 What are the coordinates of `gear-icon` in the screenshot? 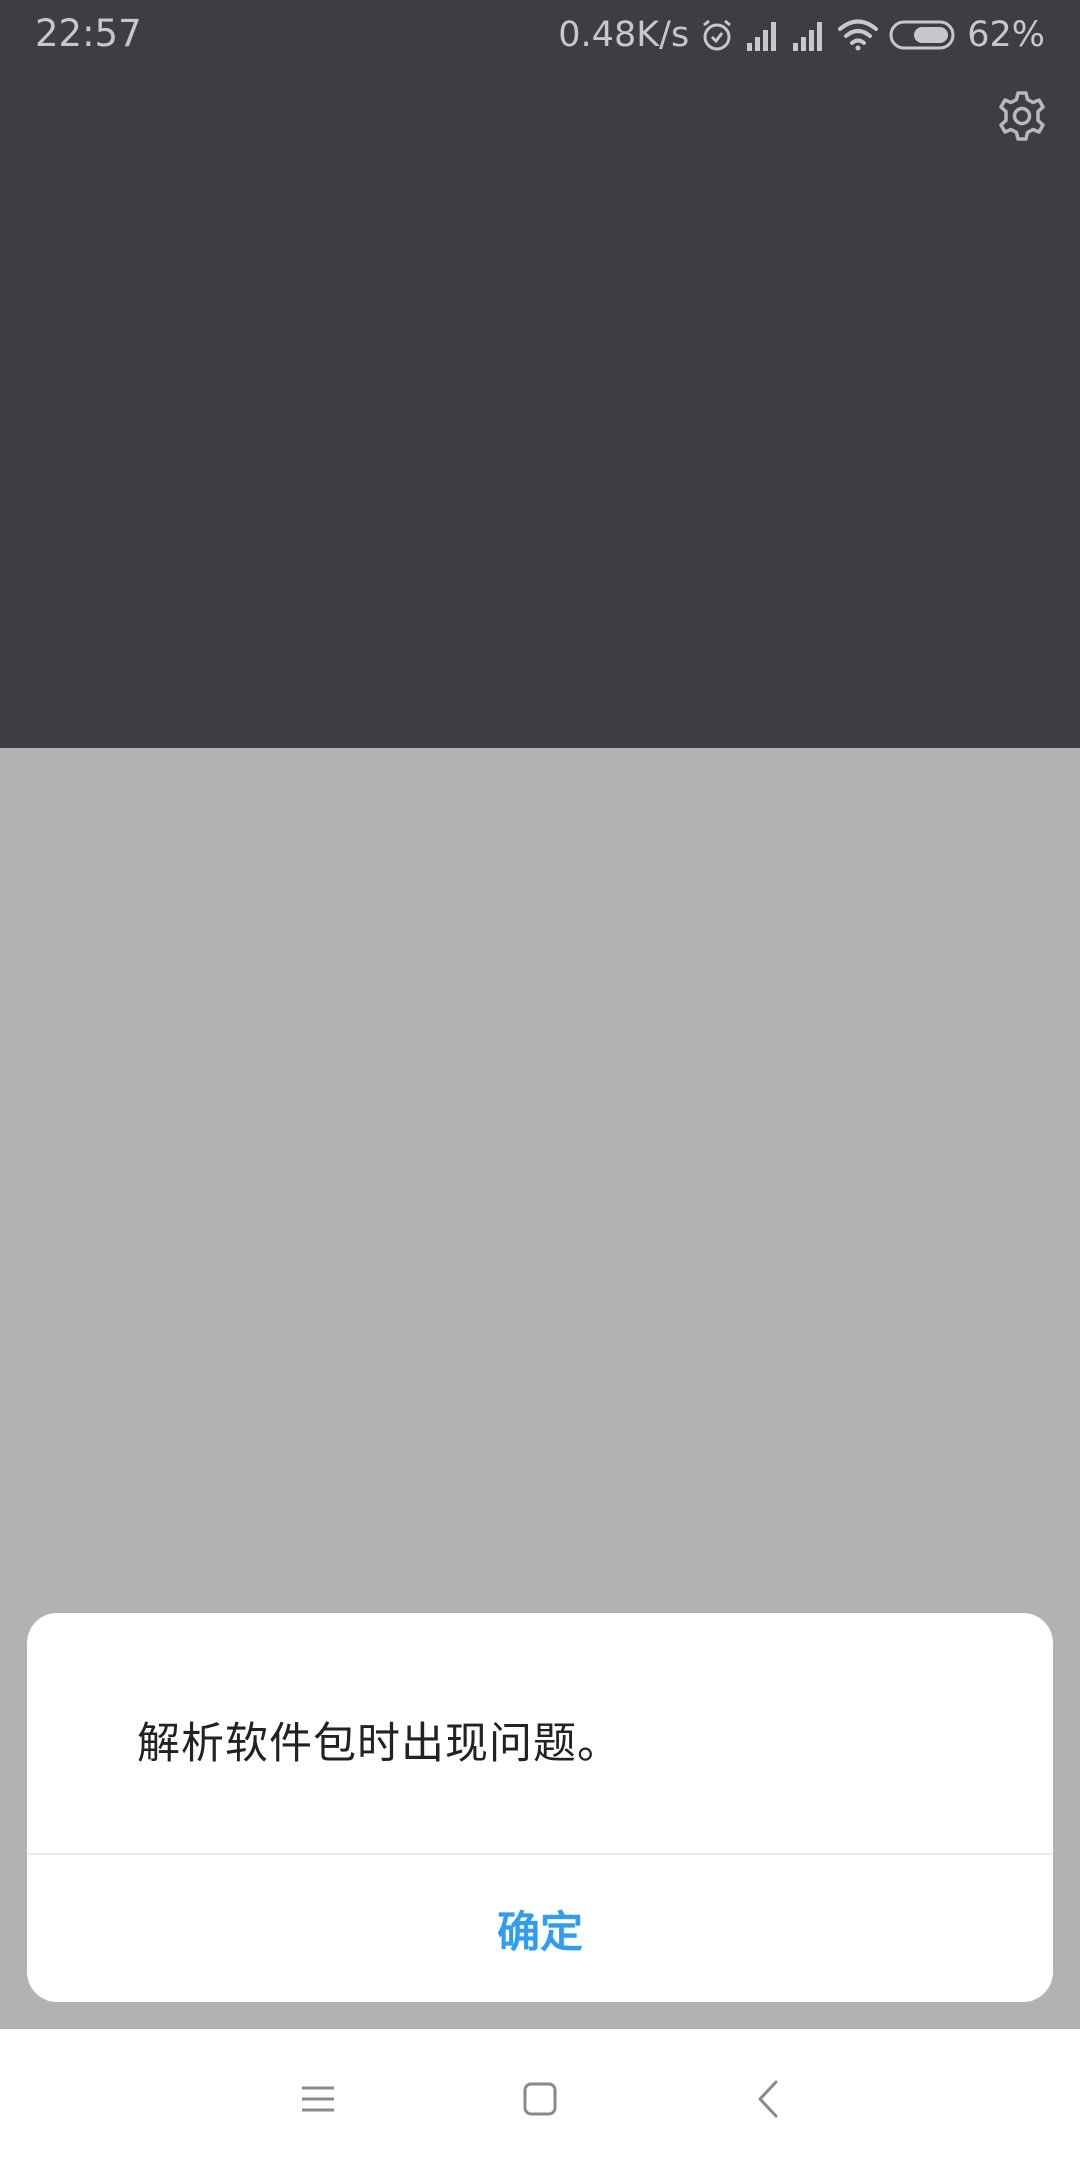 It's located at (1022, 116).